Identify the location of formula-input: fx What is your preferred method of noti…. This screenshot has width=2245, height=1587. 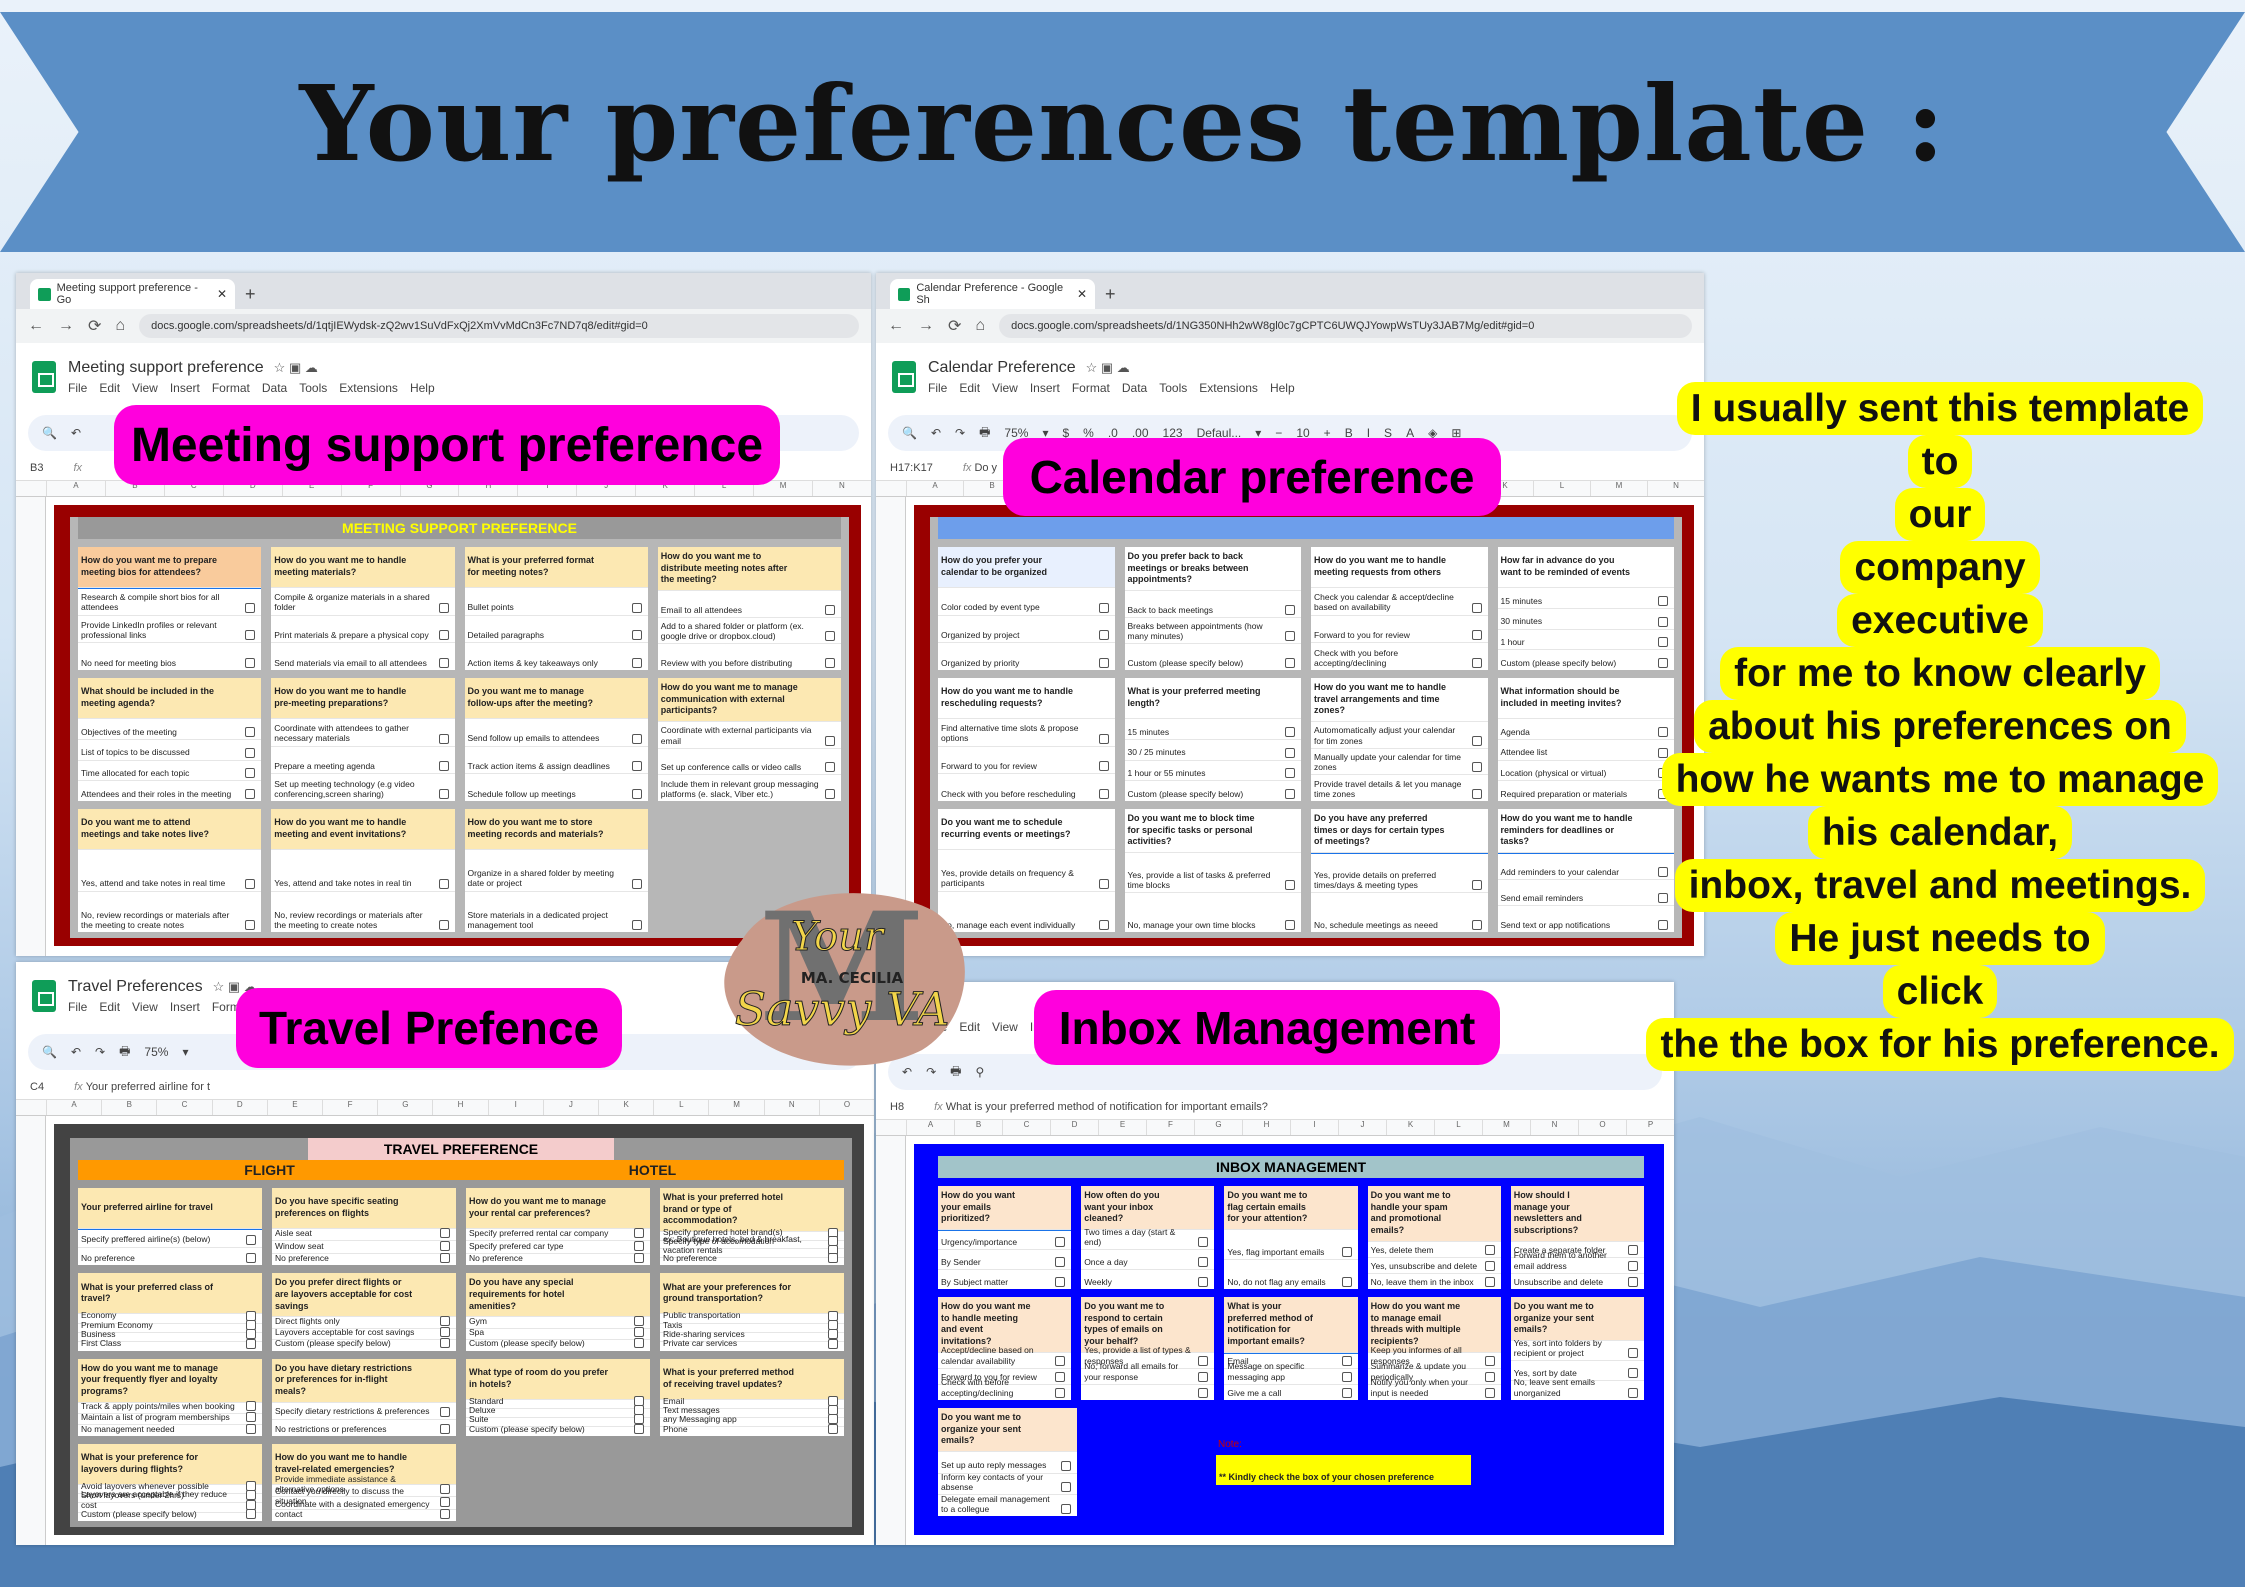
(1101, 1107).